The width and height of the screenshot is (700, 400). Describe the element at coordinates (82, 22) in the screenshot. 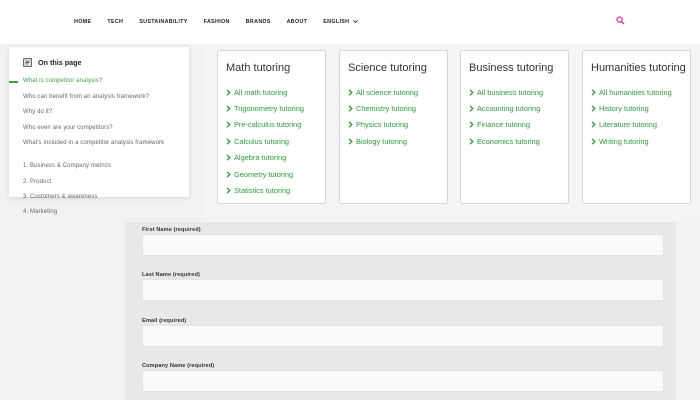

I see `nav-home: HOME` at that location.